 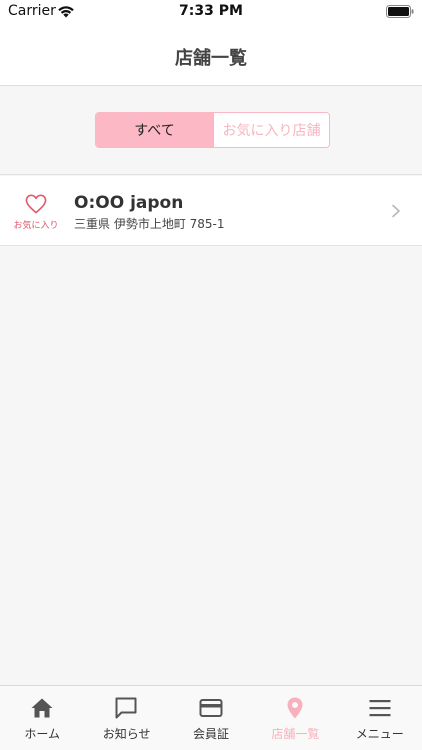 I want to click on favorite-toggle: お気に入り, so click(x=37, y=214).